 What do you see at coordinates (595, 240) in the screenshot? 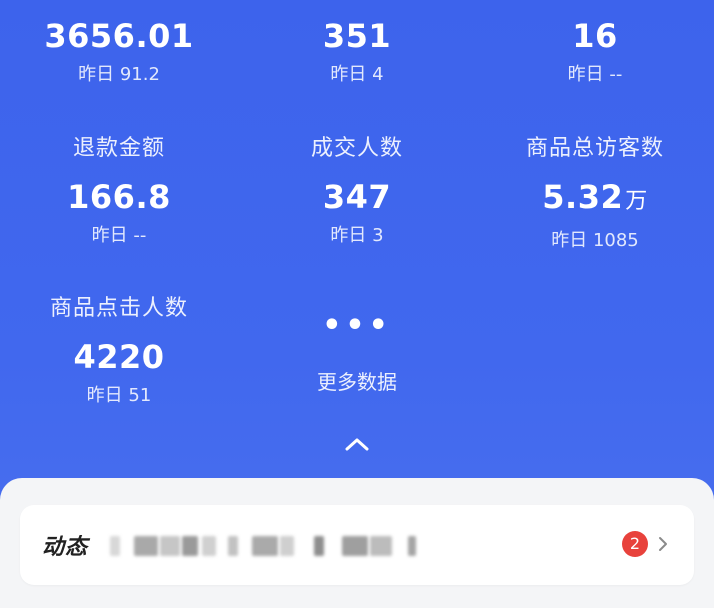
I see `metric-yesterday: 昨日 1085` at bounding box center [595, 240].